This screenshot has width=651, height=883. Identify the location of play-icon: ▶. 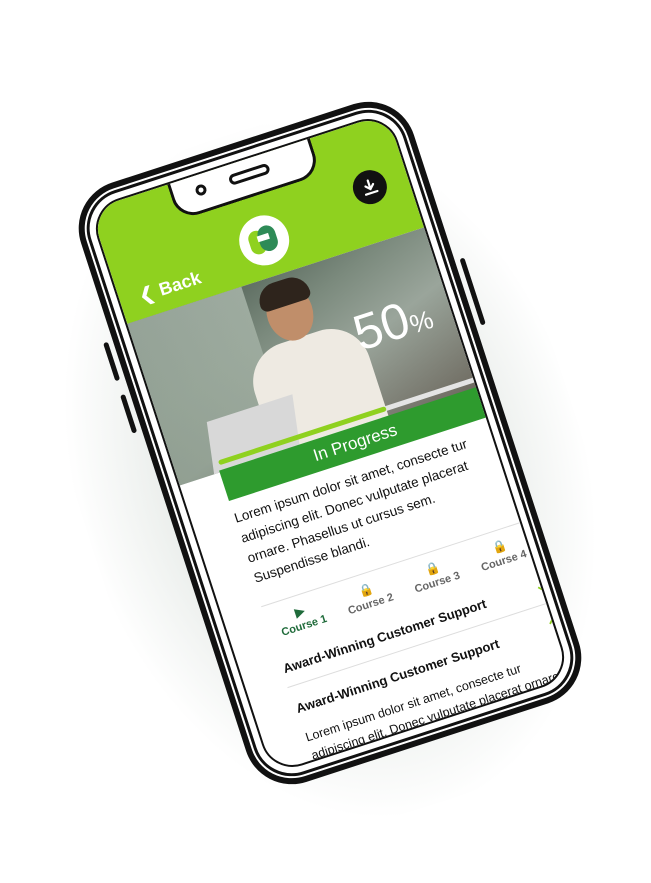
(300, 611).